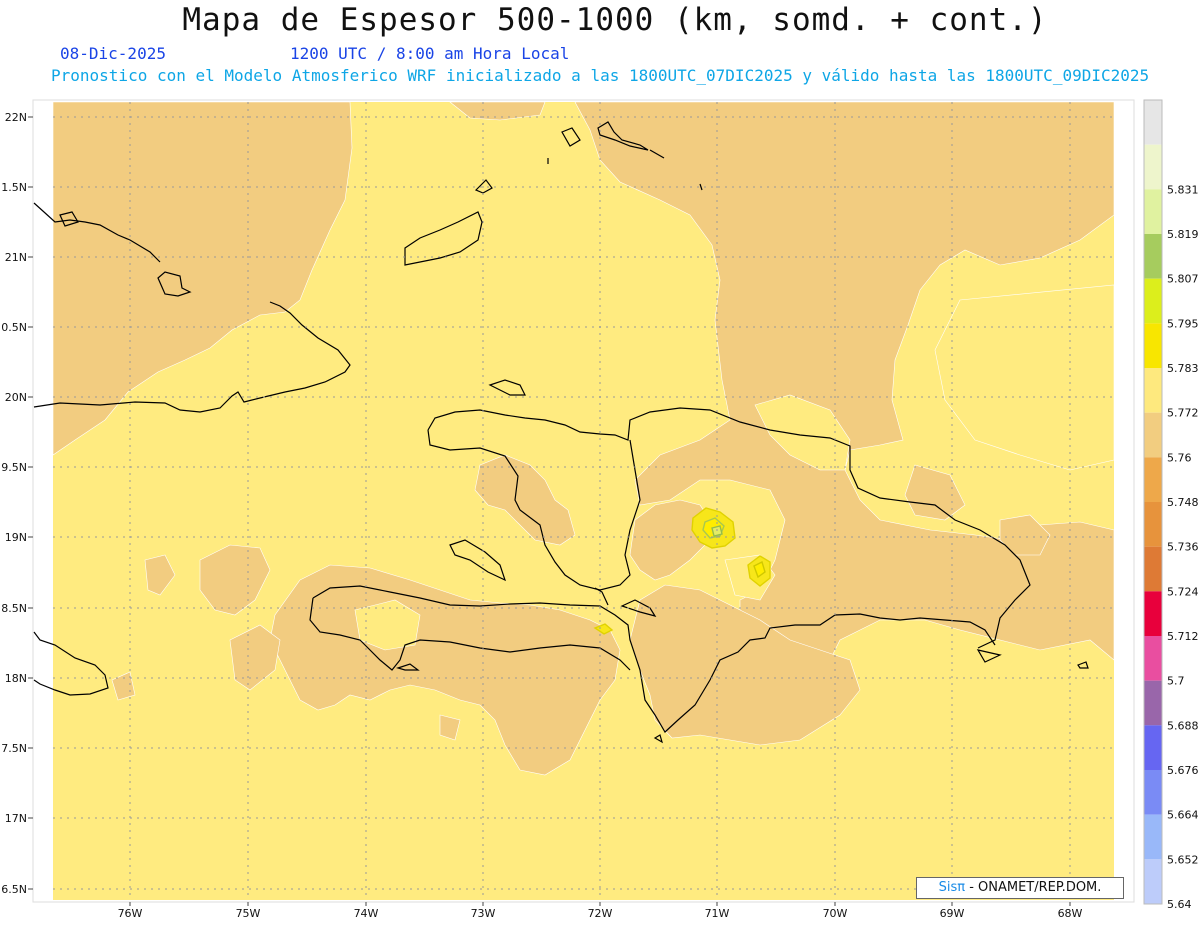  I want to click on lat-label: 1.5N, so click(14, 187).